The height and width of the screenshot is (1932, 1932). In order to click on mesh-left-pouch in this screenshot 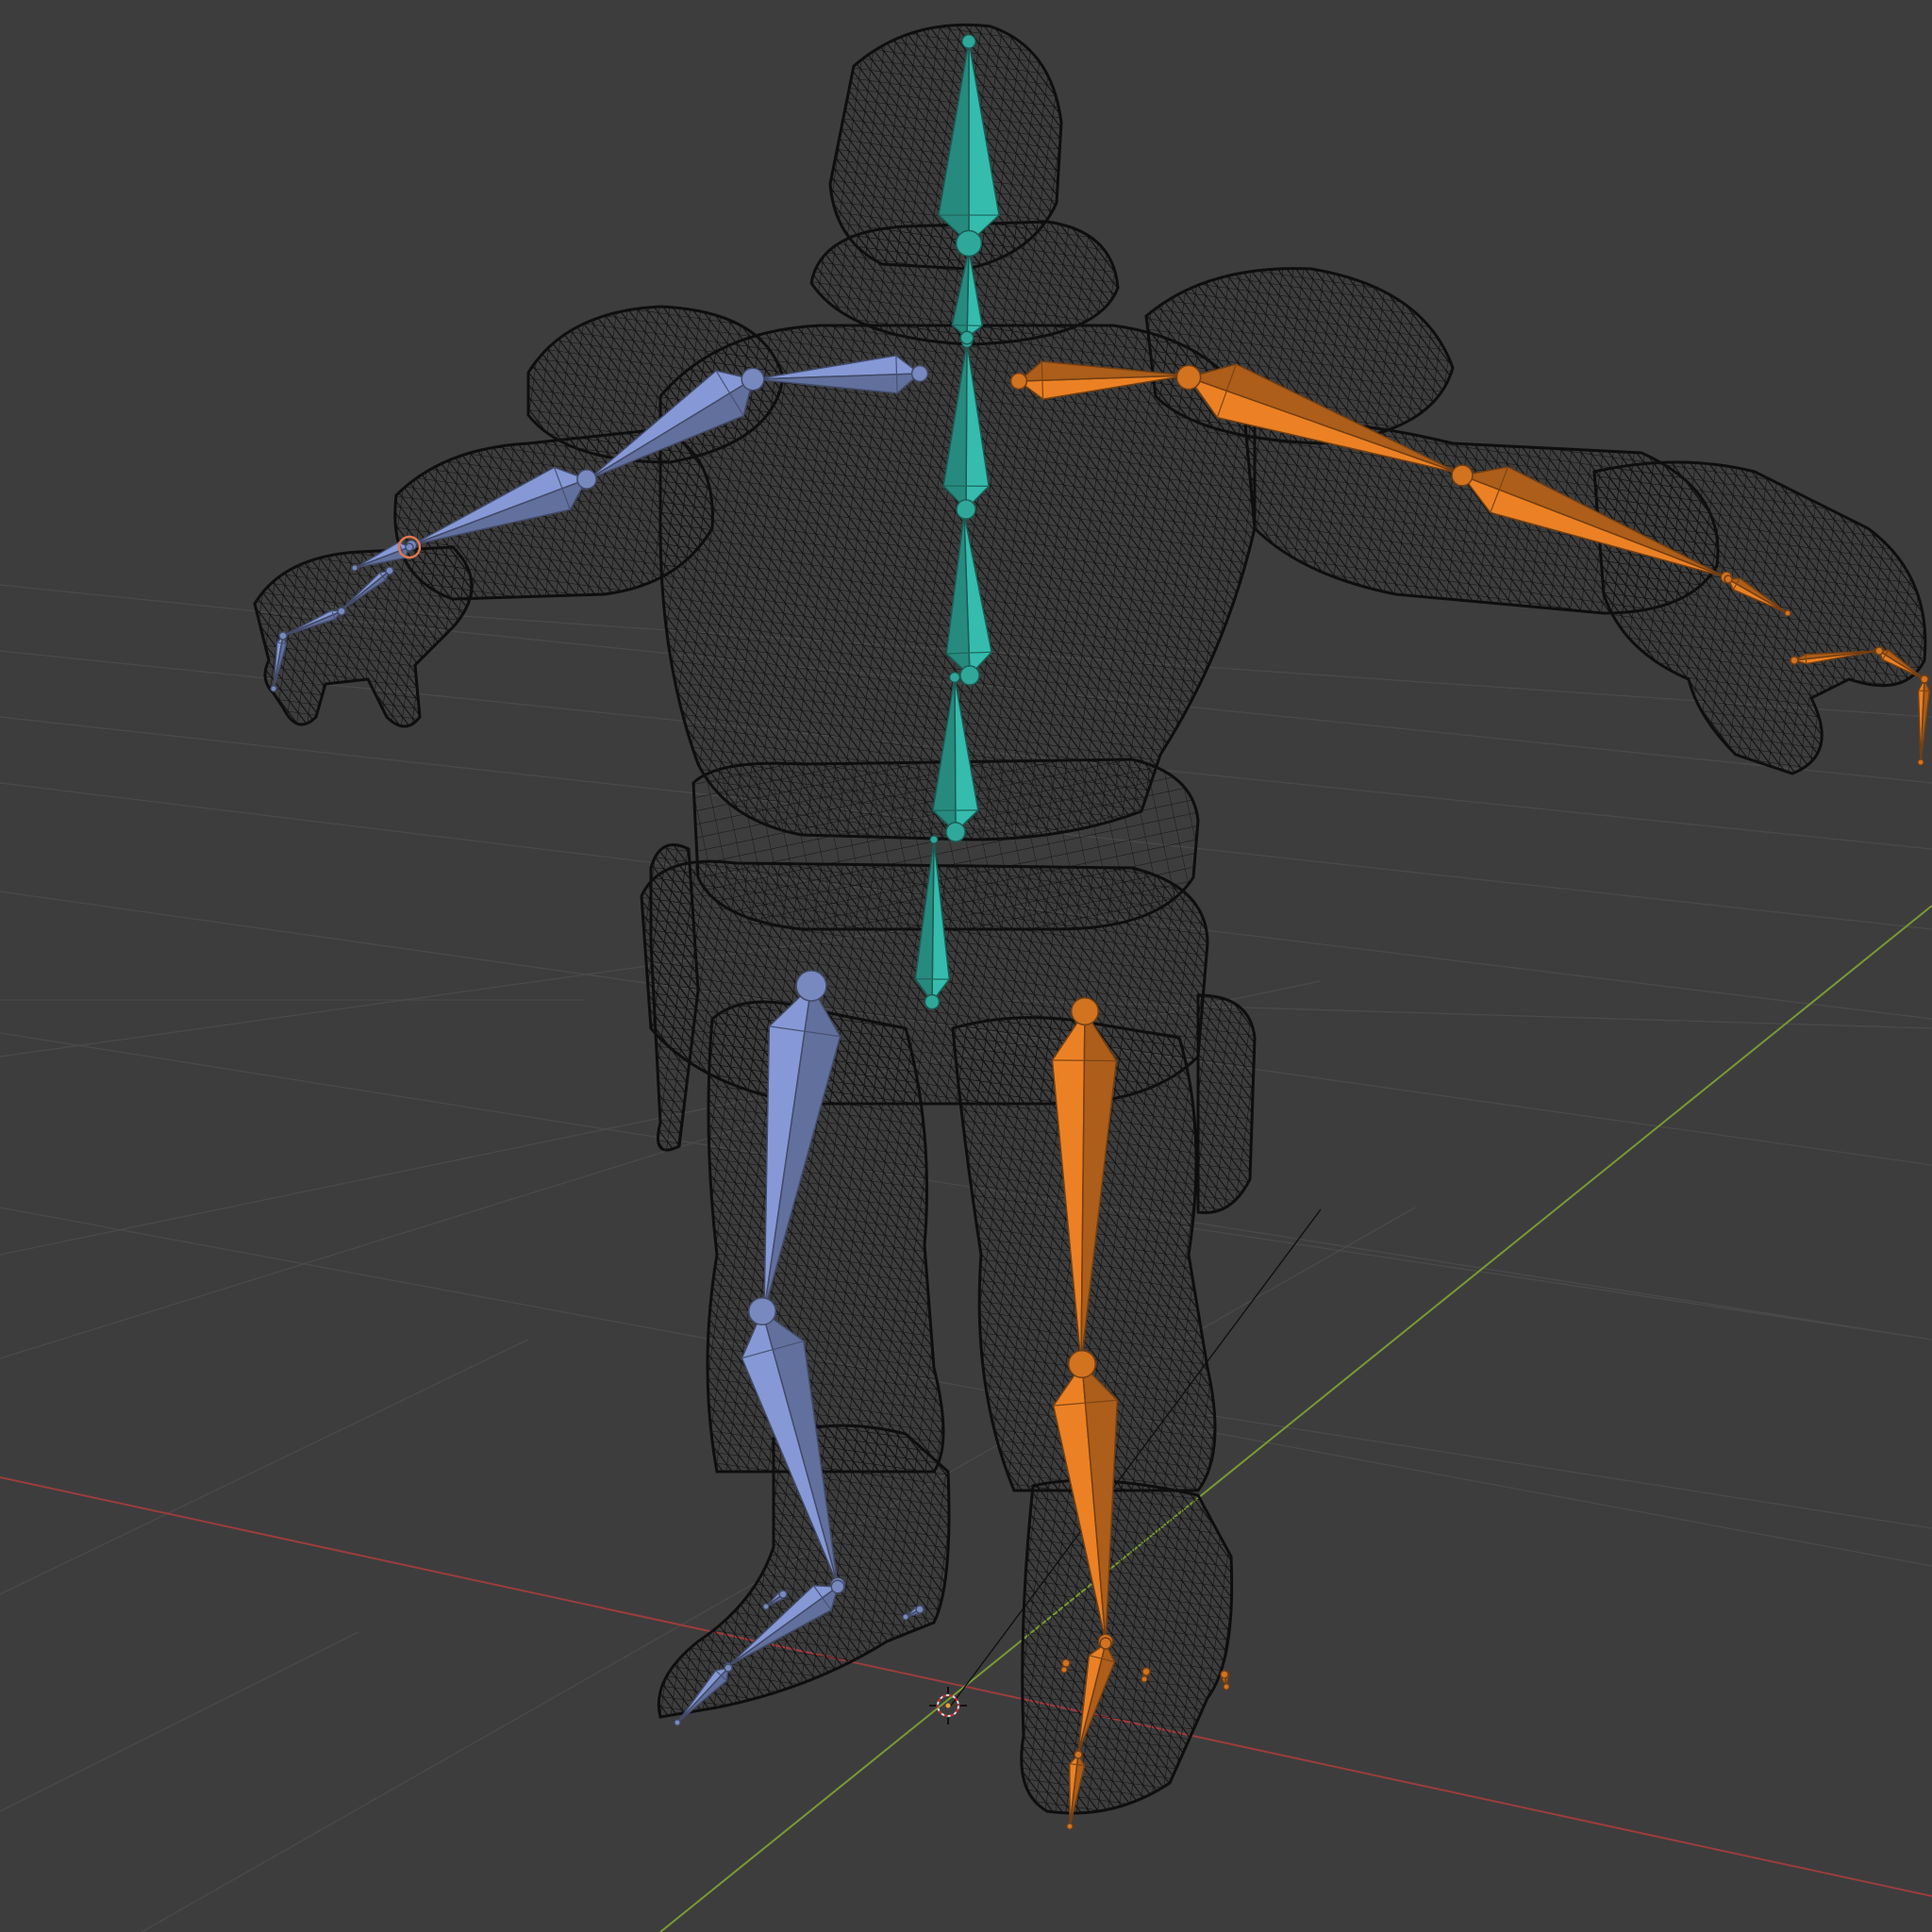, I will do `click(675, 998)`.